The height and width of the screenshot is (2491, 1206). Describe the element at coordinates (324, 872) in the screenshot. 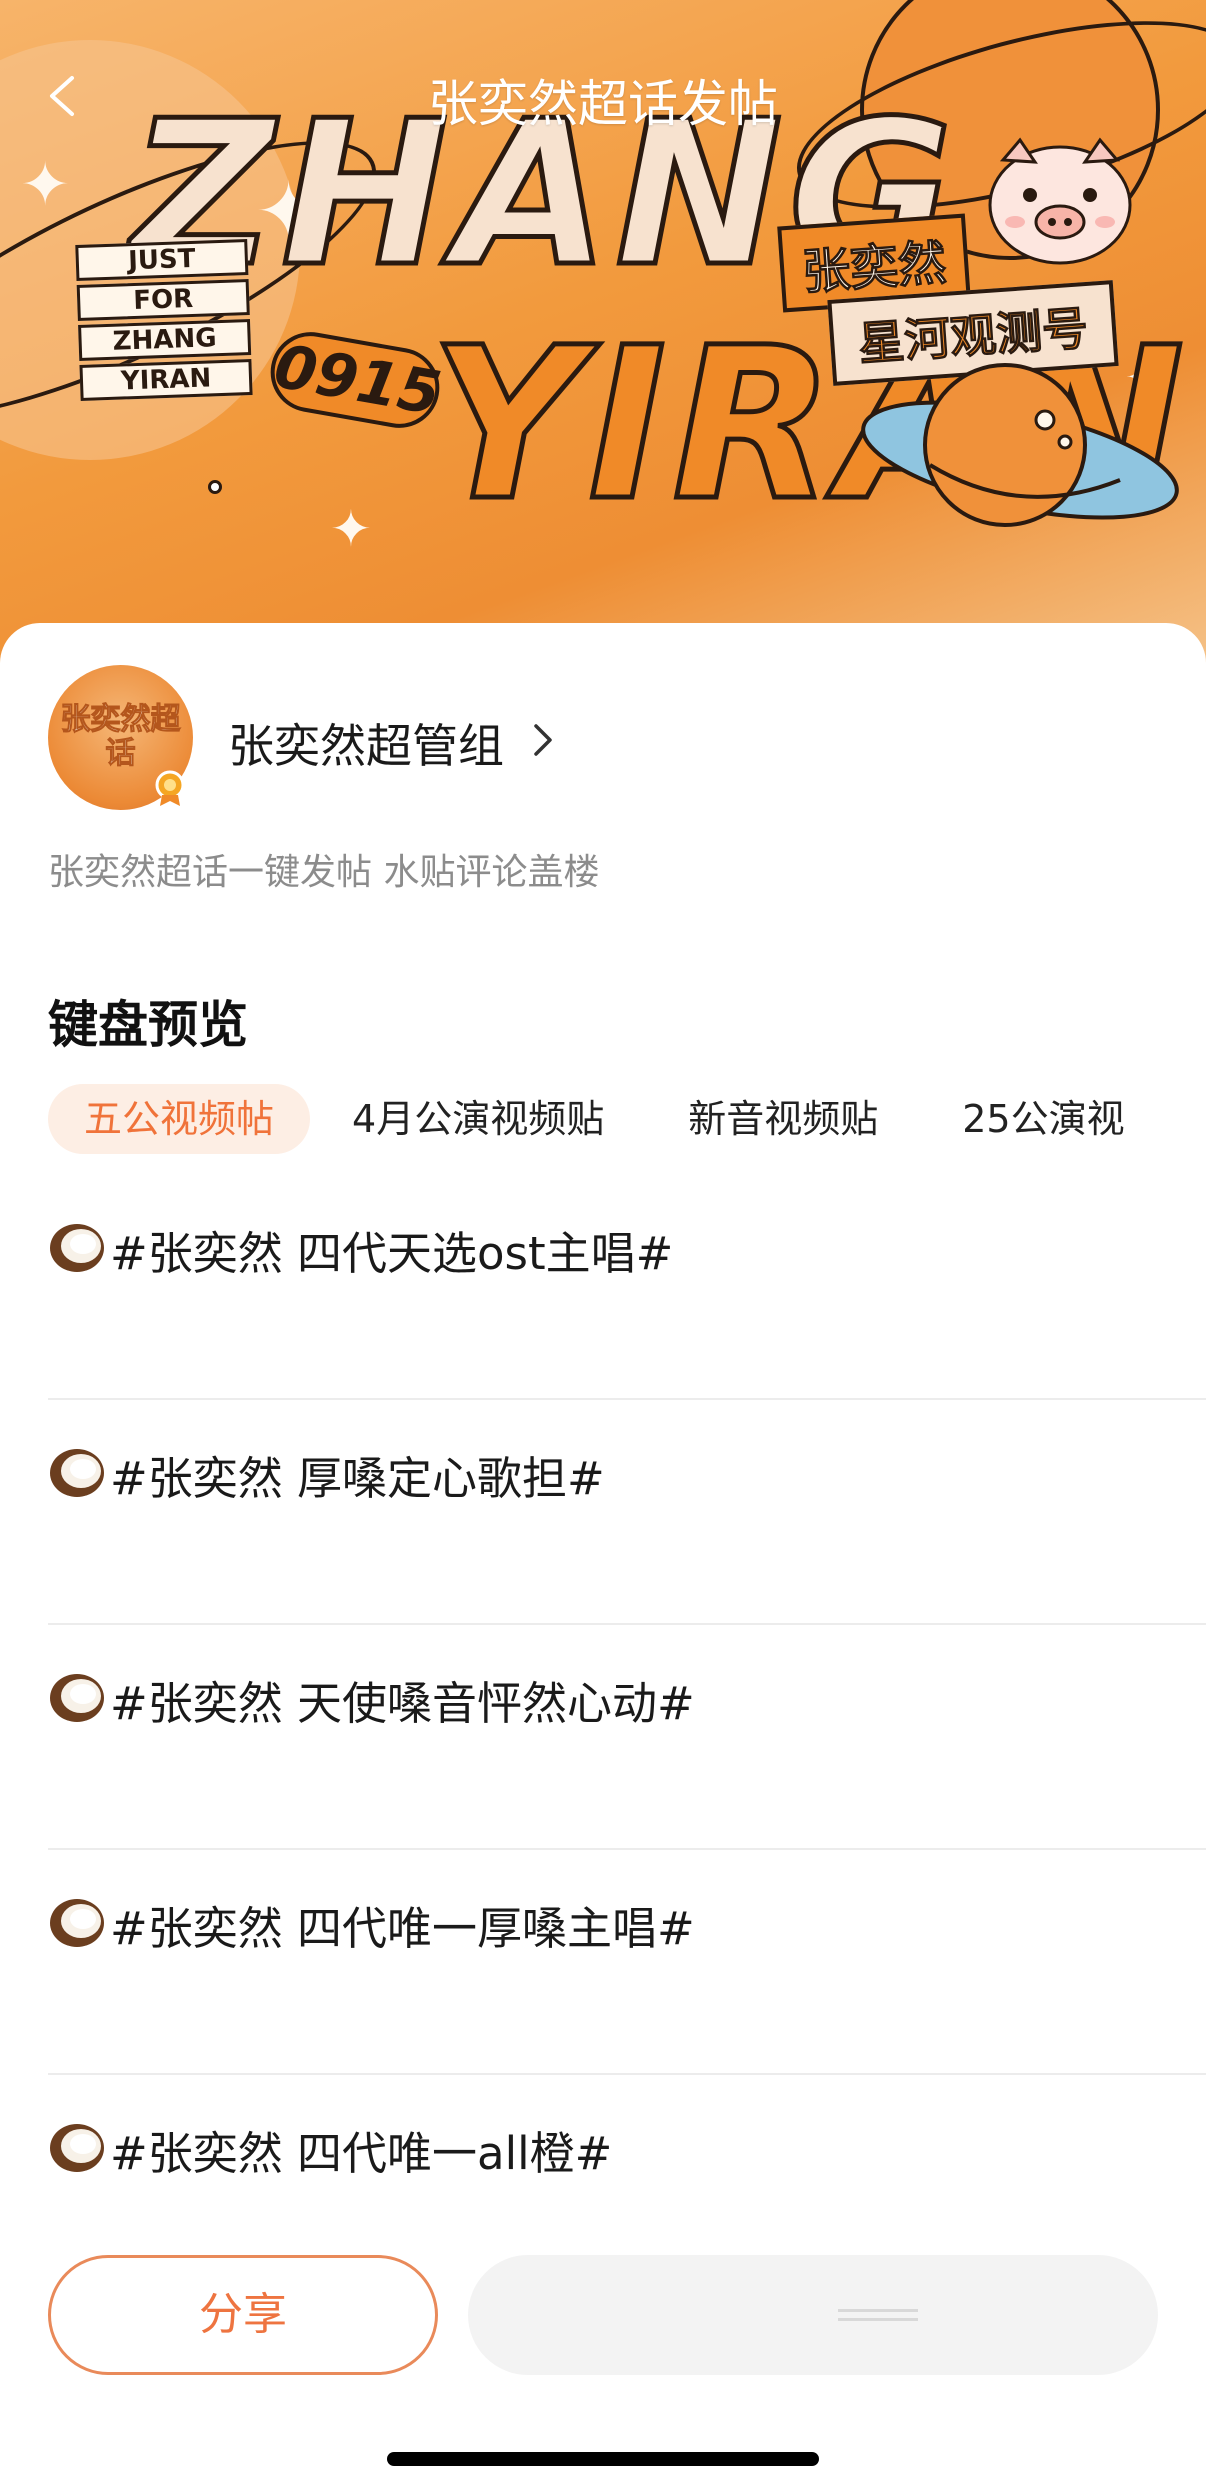

I see `owner-description: 张奕然超话一键发帖 水贴评论盖楼` at that location.